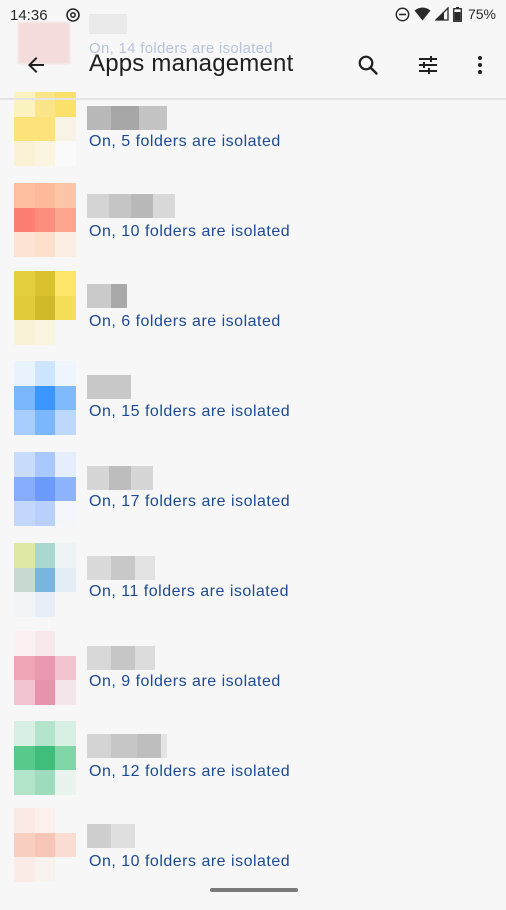 Image resolution: width=506 pixels, height=910 pixels. Describe the element at coordinates (253, 16) in the screenshot. I see `status-bar: 14:36 75%` at that location.